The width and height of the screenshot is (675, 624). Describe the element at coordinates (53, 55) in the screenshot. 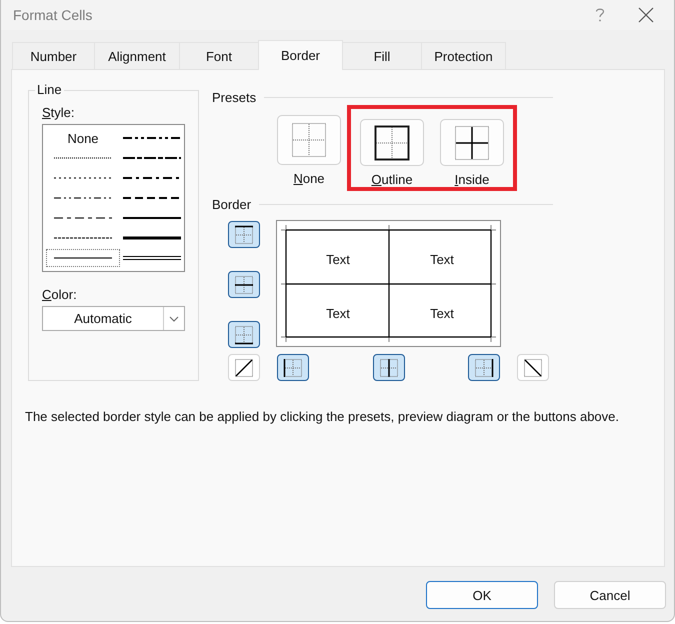

I see `tab: Number` at that location.